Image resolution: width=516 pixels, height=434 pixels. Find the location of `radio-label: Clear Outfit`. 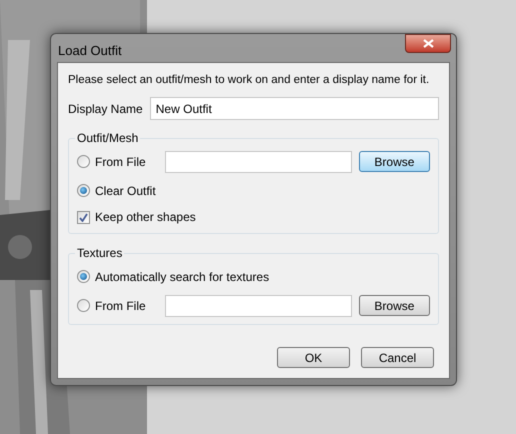

radio-label: Clear Outfit is located at coordinates (125, 191).